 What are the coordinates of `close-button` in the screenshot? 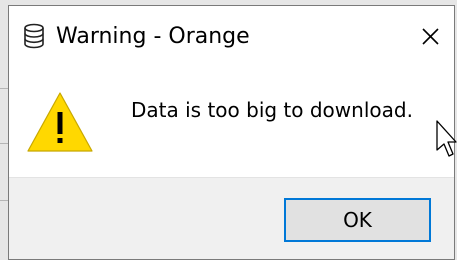 It's located at (431, 35).